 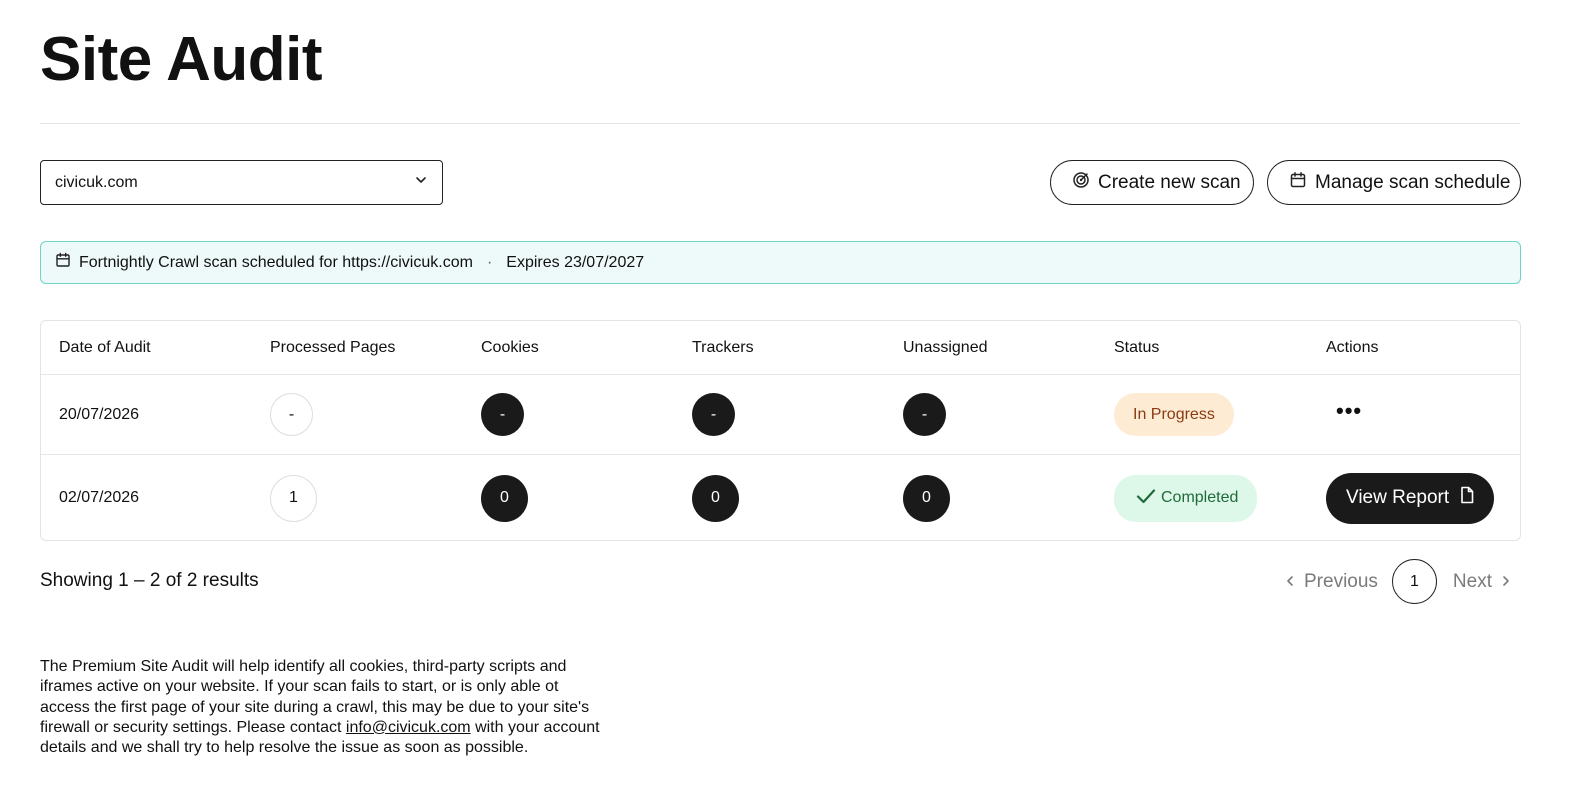 I want to click on processed-pages-count: 1, so click(x=293, y=498).